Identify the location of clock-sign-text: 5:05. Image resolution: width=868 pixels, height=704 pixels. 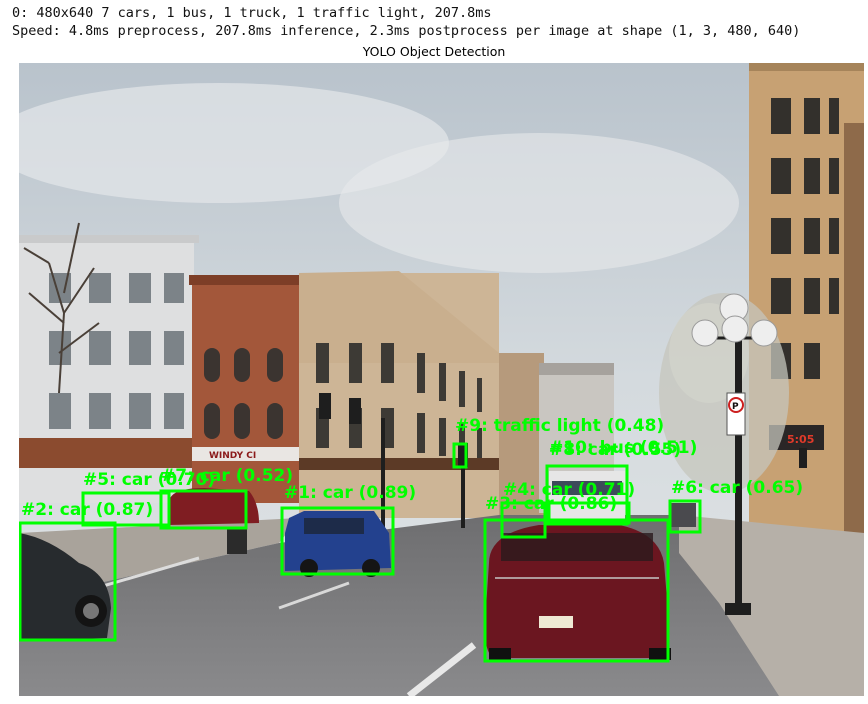
(800, 439).